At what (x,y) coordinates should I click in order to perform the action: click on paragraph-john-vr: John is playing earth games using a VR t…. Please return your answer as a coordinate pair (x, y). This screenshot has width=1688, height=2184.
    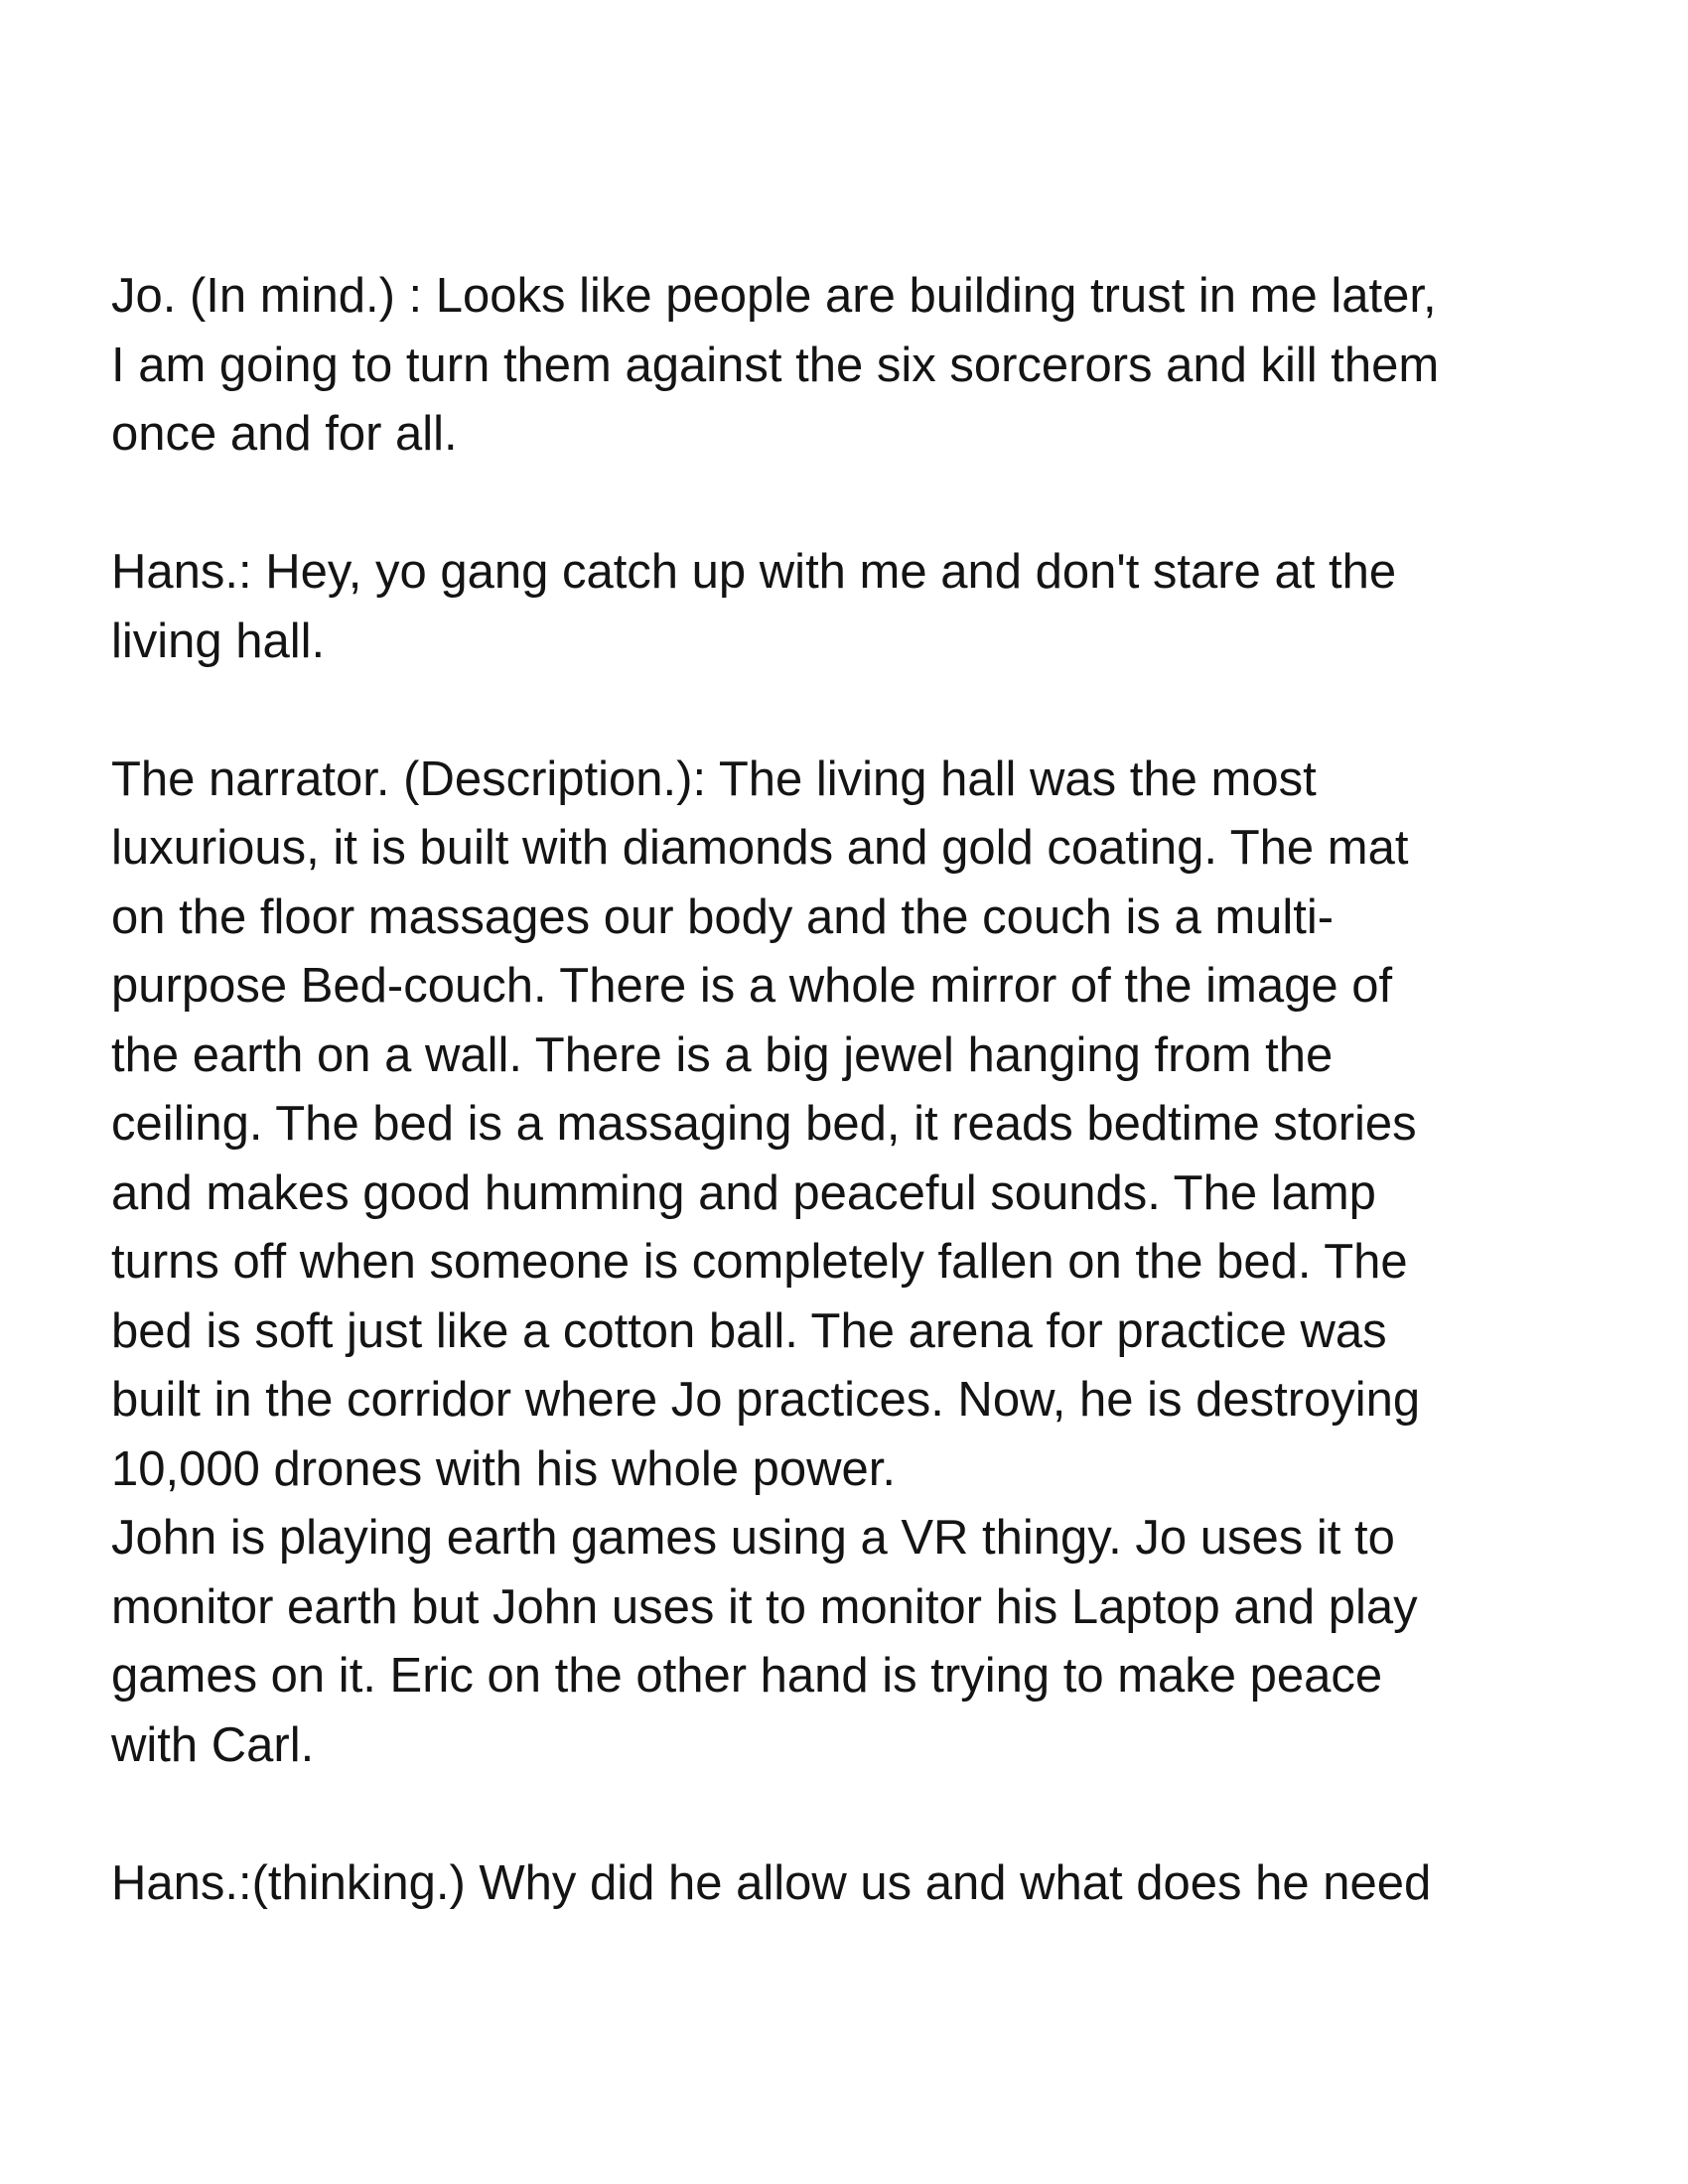
    Looking at the image, I should click on (764, 1641).